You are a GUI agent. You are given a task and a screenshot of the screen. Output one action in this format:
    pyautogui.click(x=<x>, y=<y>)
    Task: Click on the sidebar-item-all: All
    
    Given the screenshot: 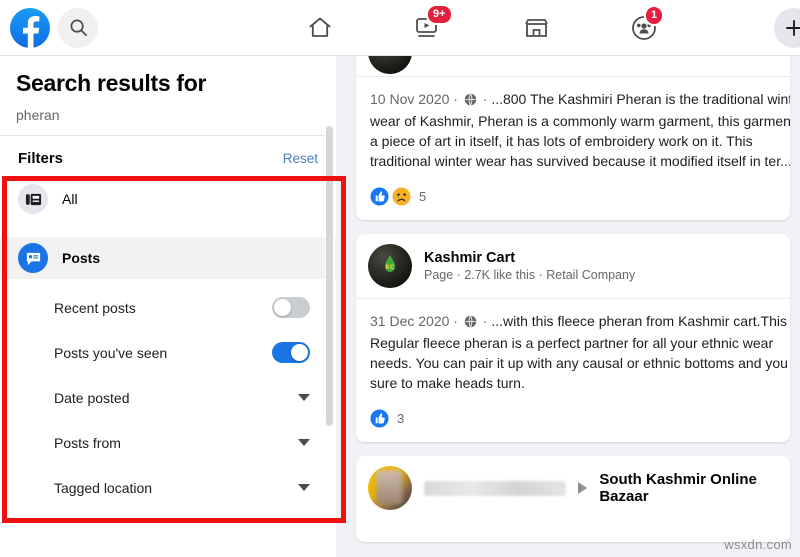 What is the action you would take?
    pyautogui.click(x=168, y=199)
    